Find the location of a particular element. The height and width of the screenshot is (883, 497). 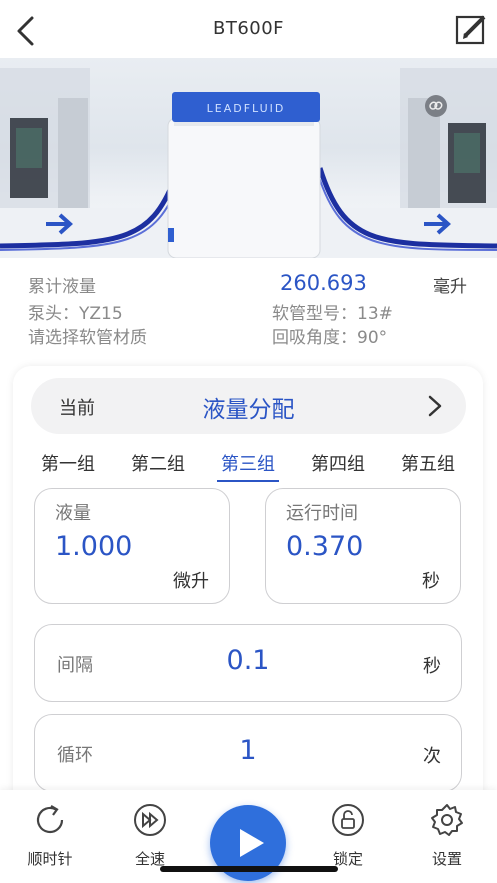

tab-group-1: 第一组 is located at coordinates (68, 463).